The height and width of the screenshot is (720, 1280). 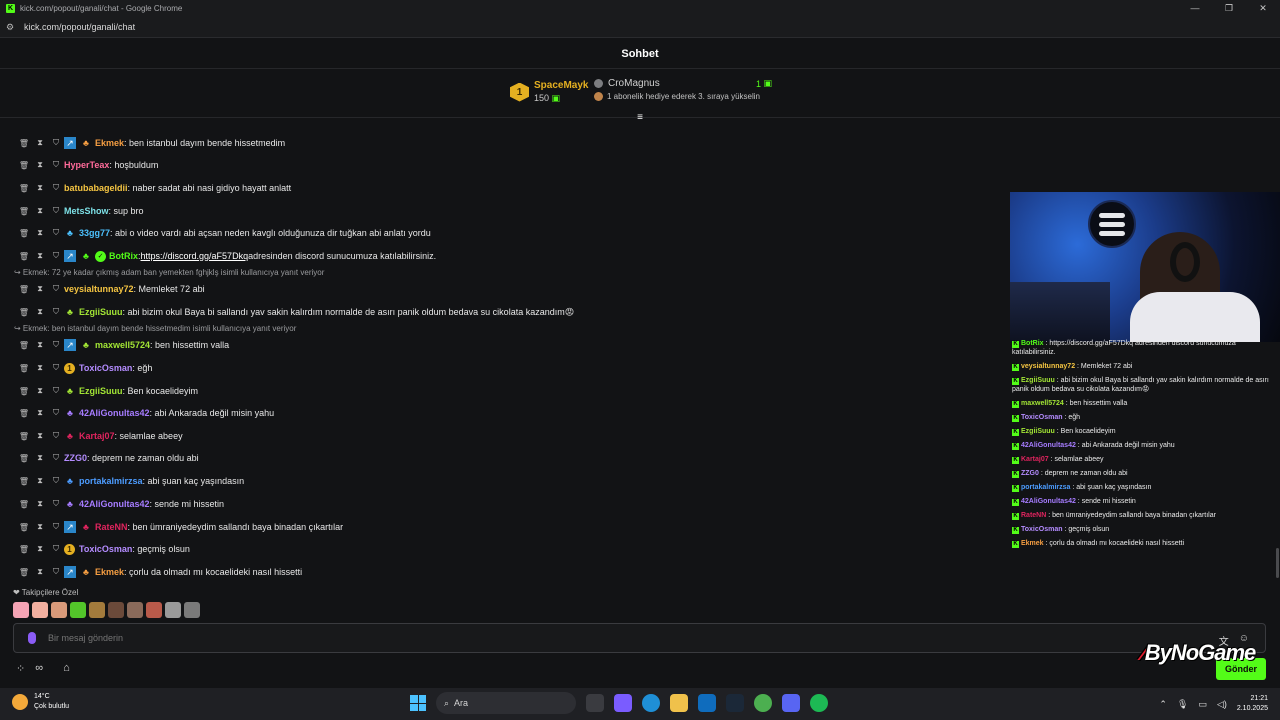 I want to click on network-icon: ▭, so click(x=1202, y=704).